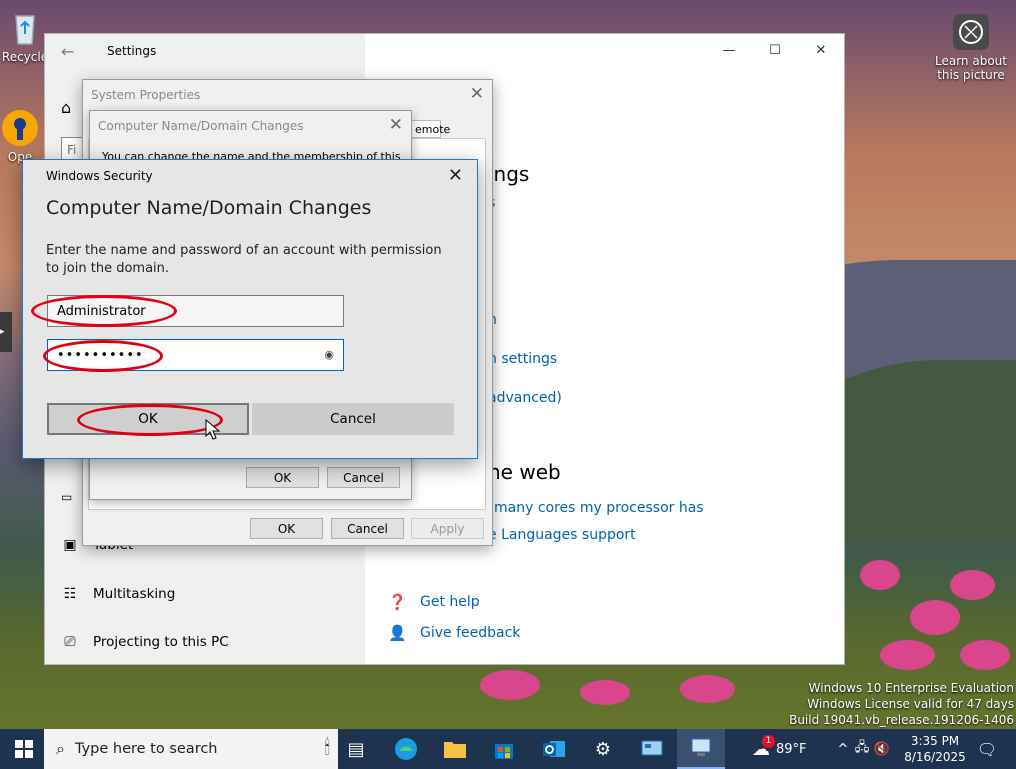  I want to click on computer-name-dialog-close-button: ✕, so click(396, 125).